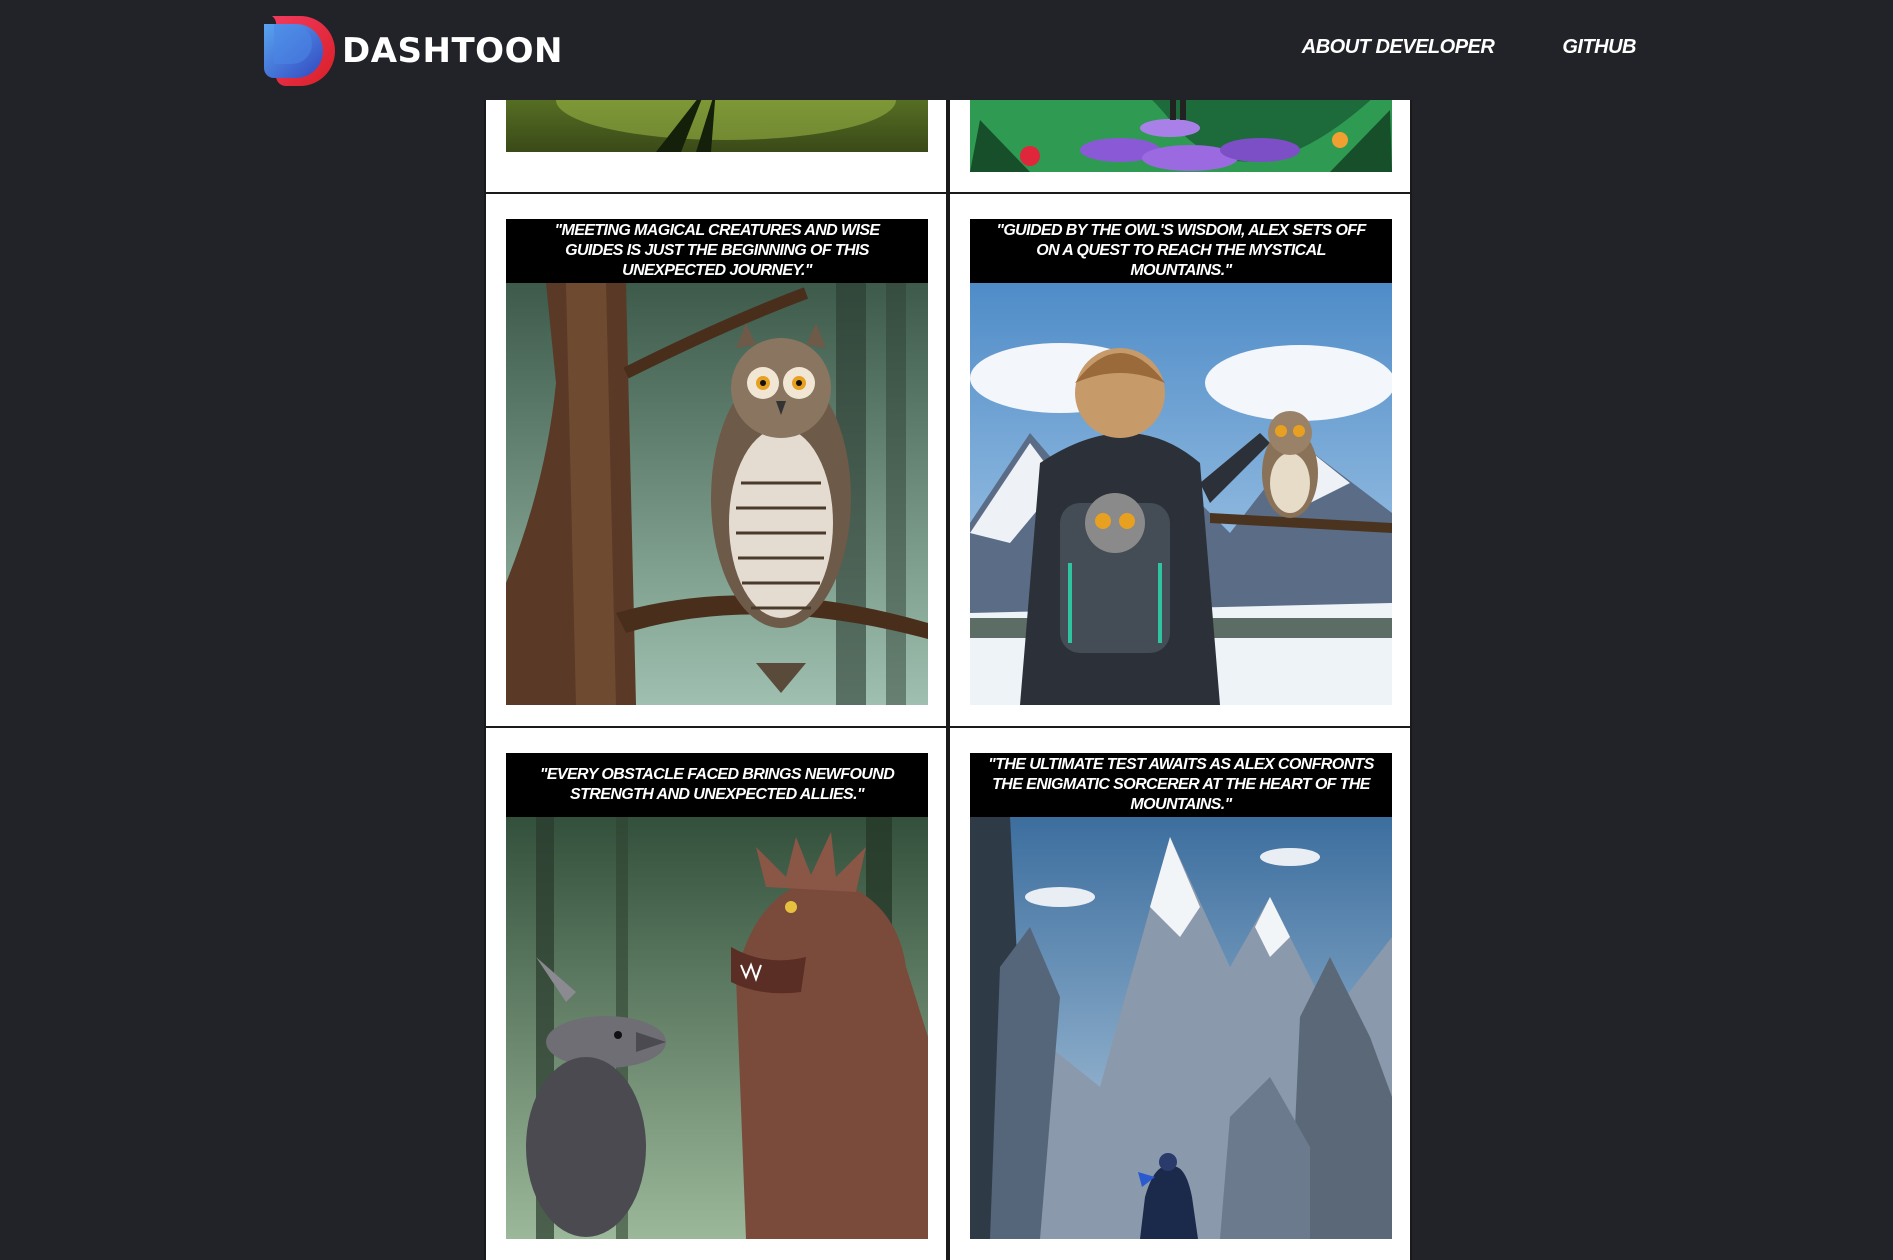 Image resolution: width=1893 pixels, height=1260 pixels. Describe the element at coordinates (299, 51) in the screenshot. I see `dashtoon-logo-icon` at that location.